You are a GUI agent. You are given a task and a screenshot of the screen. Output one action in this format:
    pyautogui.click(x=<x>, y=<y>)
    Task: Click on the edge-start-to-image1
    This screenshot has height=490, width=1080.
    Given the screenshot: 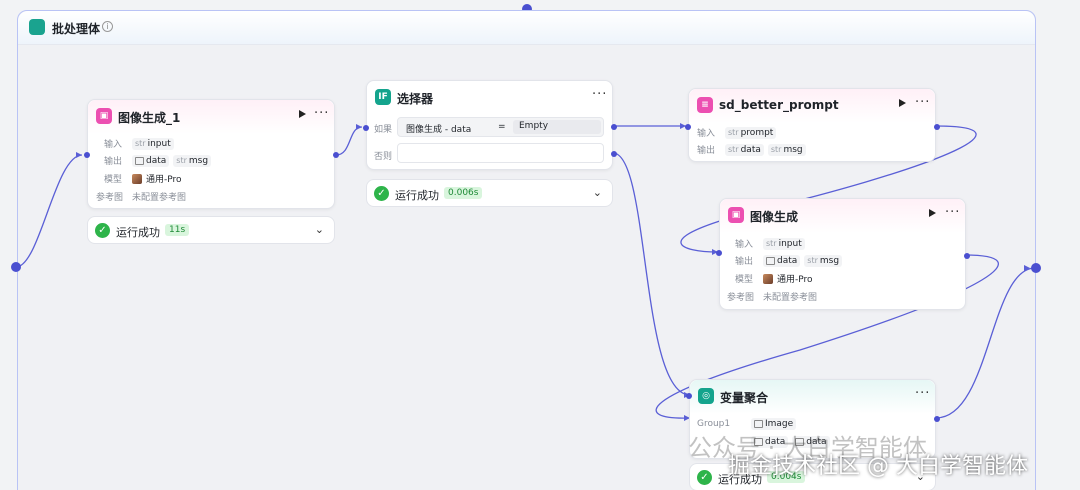 What is the action you would take?
    pyautogui.click(x=49, y=211)
    